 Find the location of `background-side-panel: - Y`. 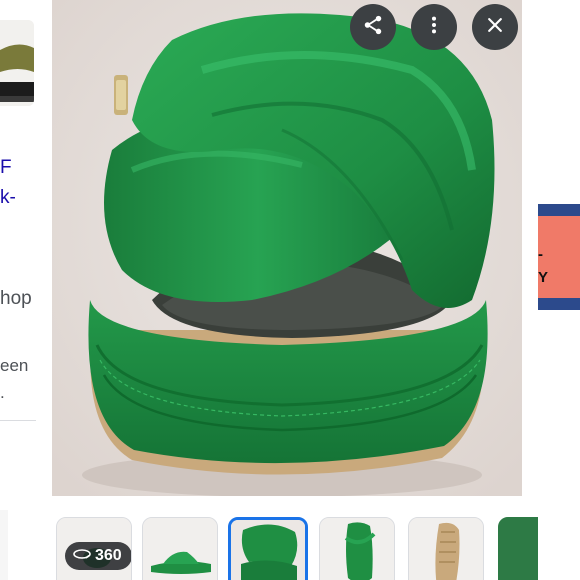

background-side-panel: - Y is located at coordinates (559, 290).